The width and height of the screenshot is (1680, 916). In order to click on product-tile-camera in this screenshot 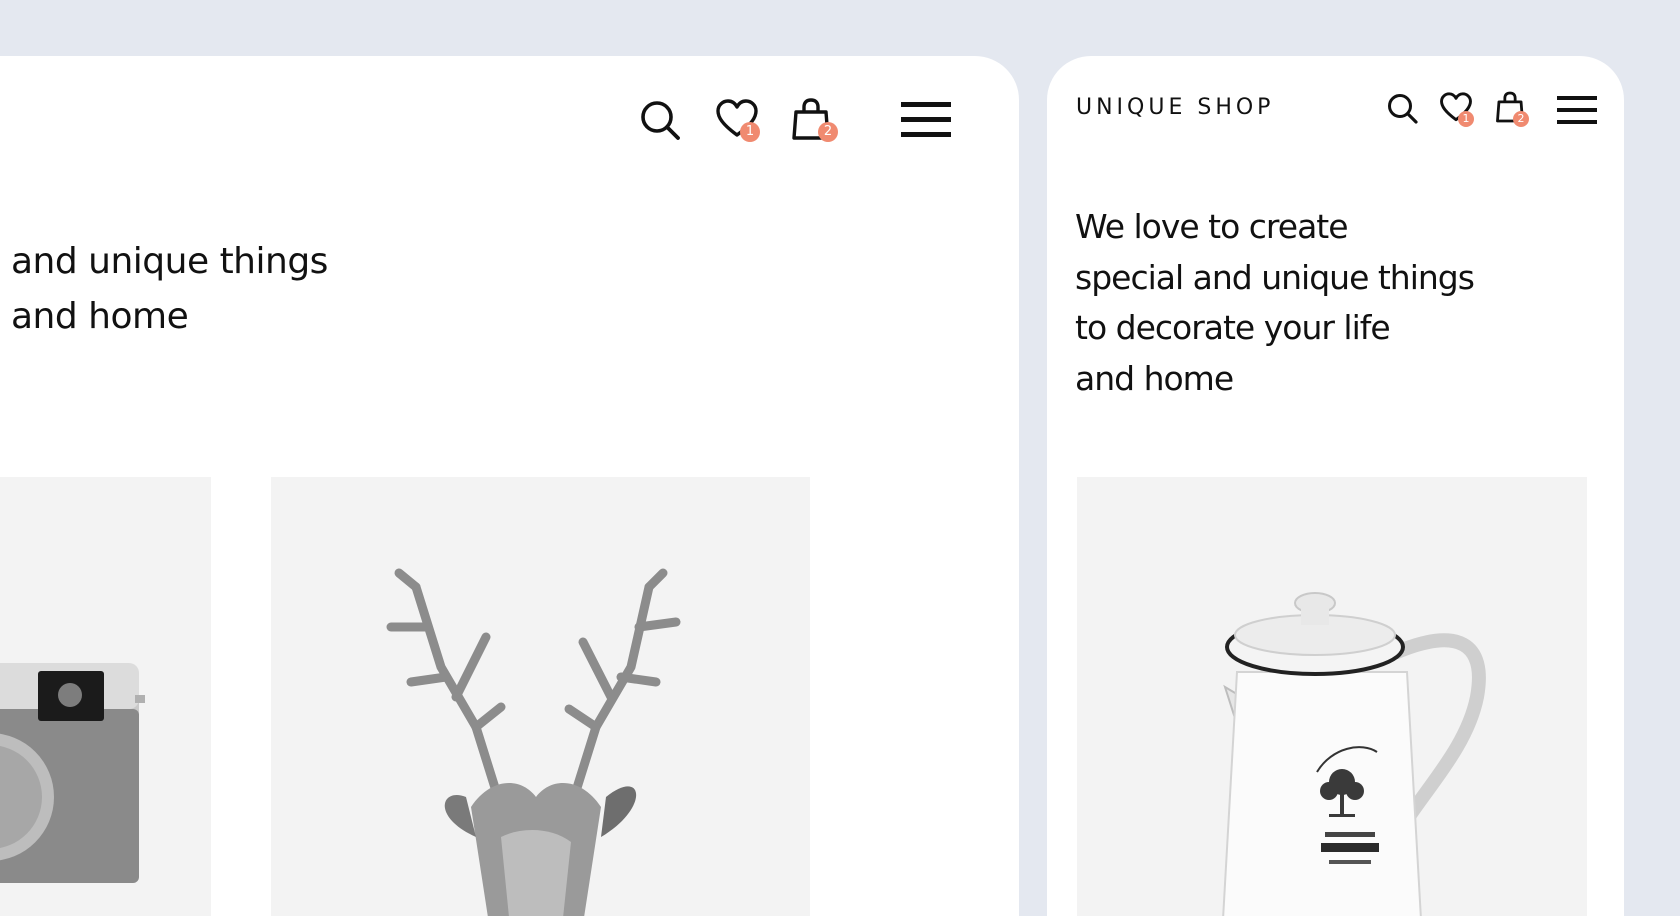, I will do `click(105, 696)`.